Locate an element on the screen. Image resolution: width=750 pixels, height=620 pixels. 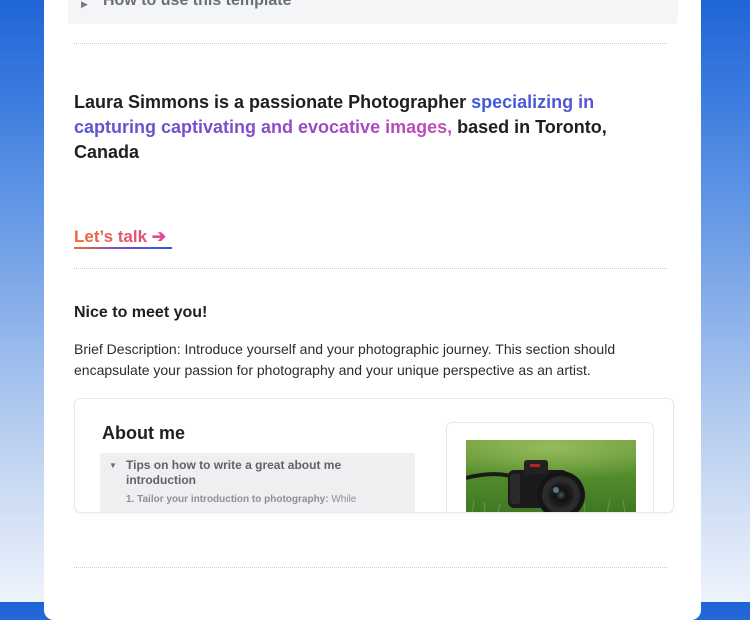
lets-talk-underline is located at coordinates (123, 248).